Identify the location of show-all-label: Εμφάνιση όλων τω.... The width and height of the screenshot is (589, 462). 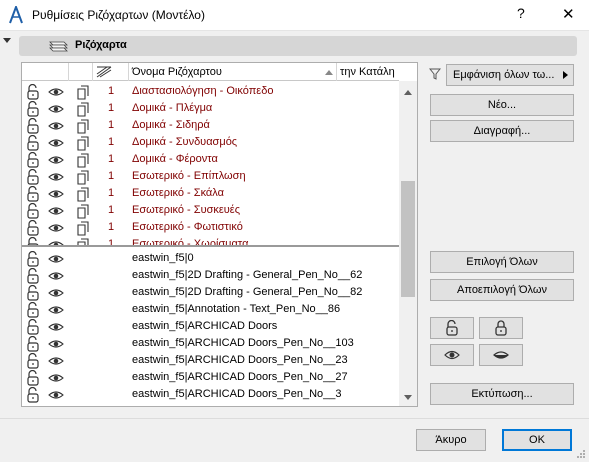
(504, 75).